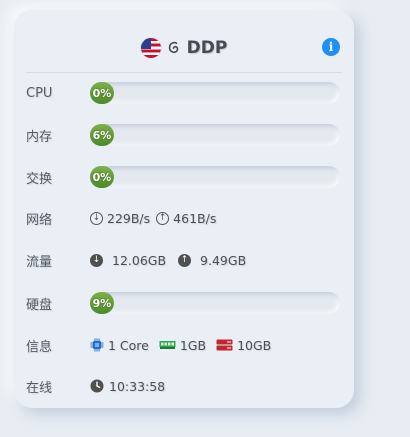  What do you see at coordinates (39, 93) in the screenshot?
I see `cpu-label: CPU` at bounding box center [39, 93].